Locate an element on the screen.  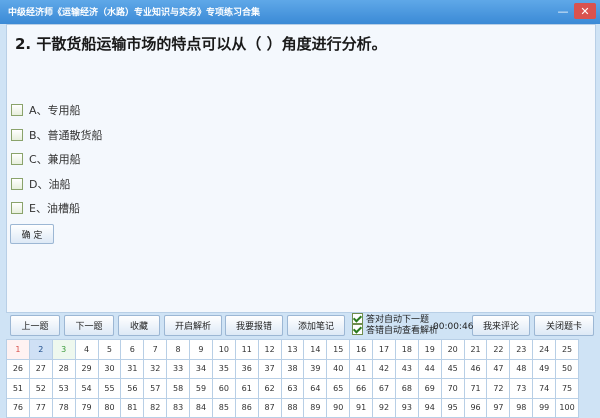
option-b-checkbox is located at coordinates (17, 135).